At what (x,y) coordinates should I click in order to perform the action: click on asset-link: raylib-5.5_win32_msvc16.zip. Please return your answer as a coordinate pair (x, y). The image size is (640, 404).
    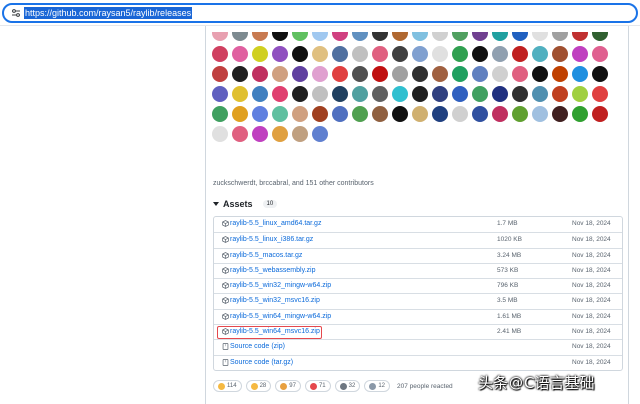
    Looking at the image, I should click on (271, 300).